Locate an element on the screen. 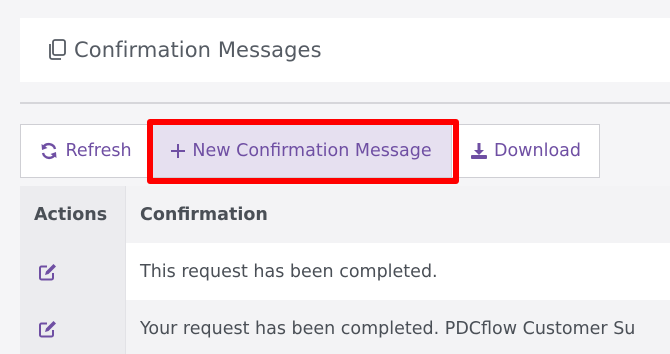 Image resolution: width=670 pixels, height=354 pixels. new-confirmation-message-button: New Confirmation Message is located at coordinates (301, 151).